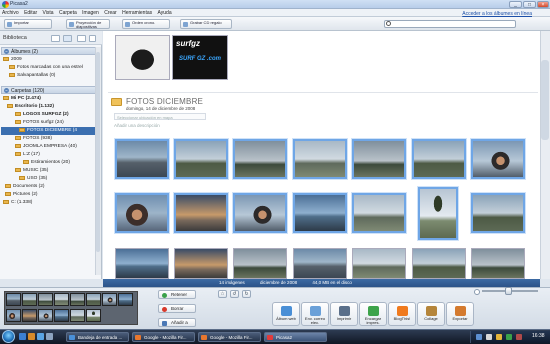  I want to click on minimize-button: _, so click(515, 4).